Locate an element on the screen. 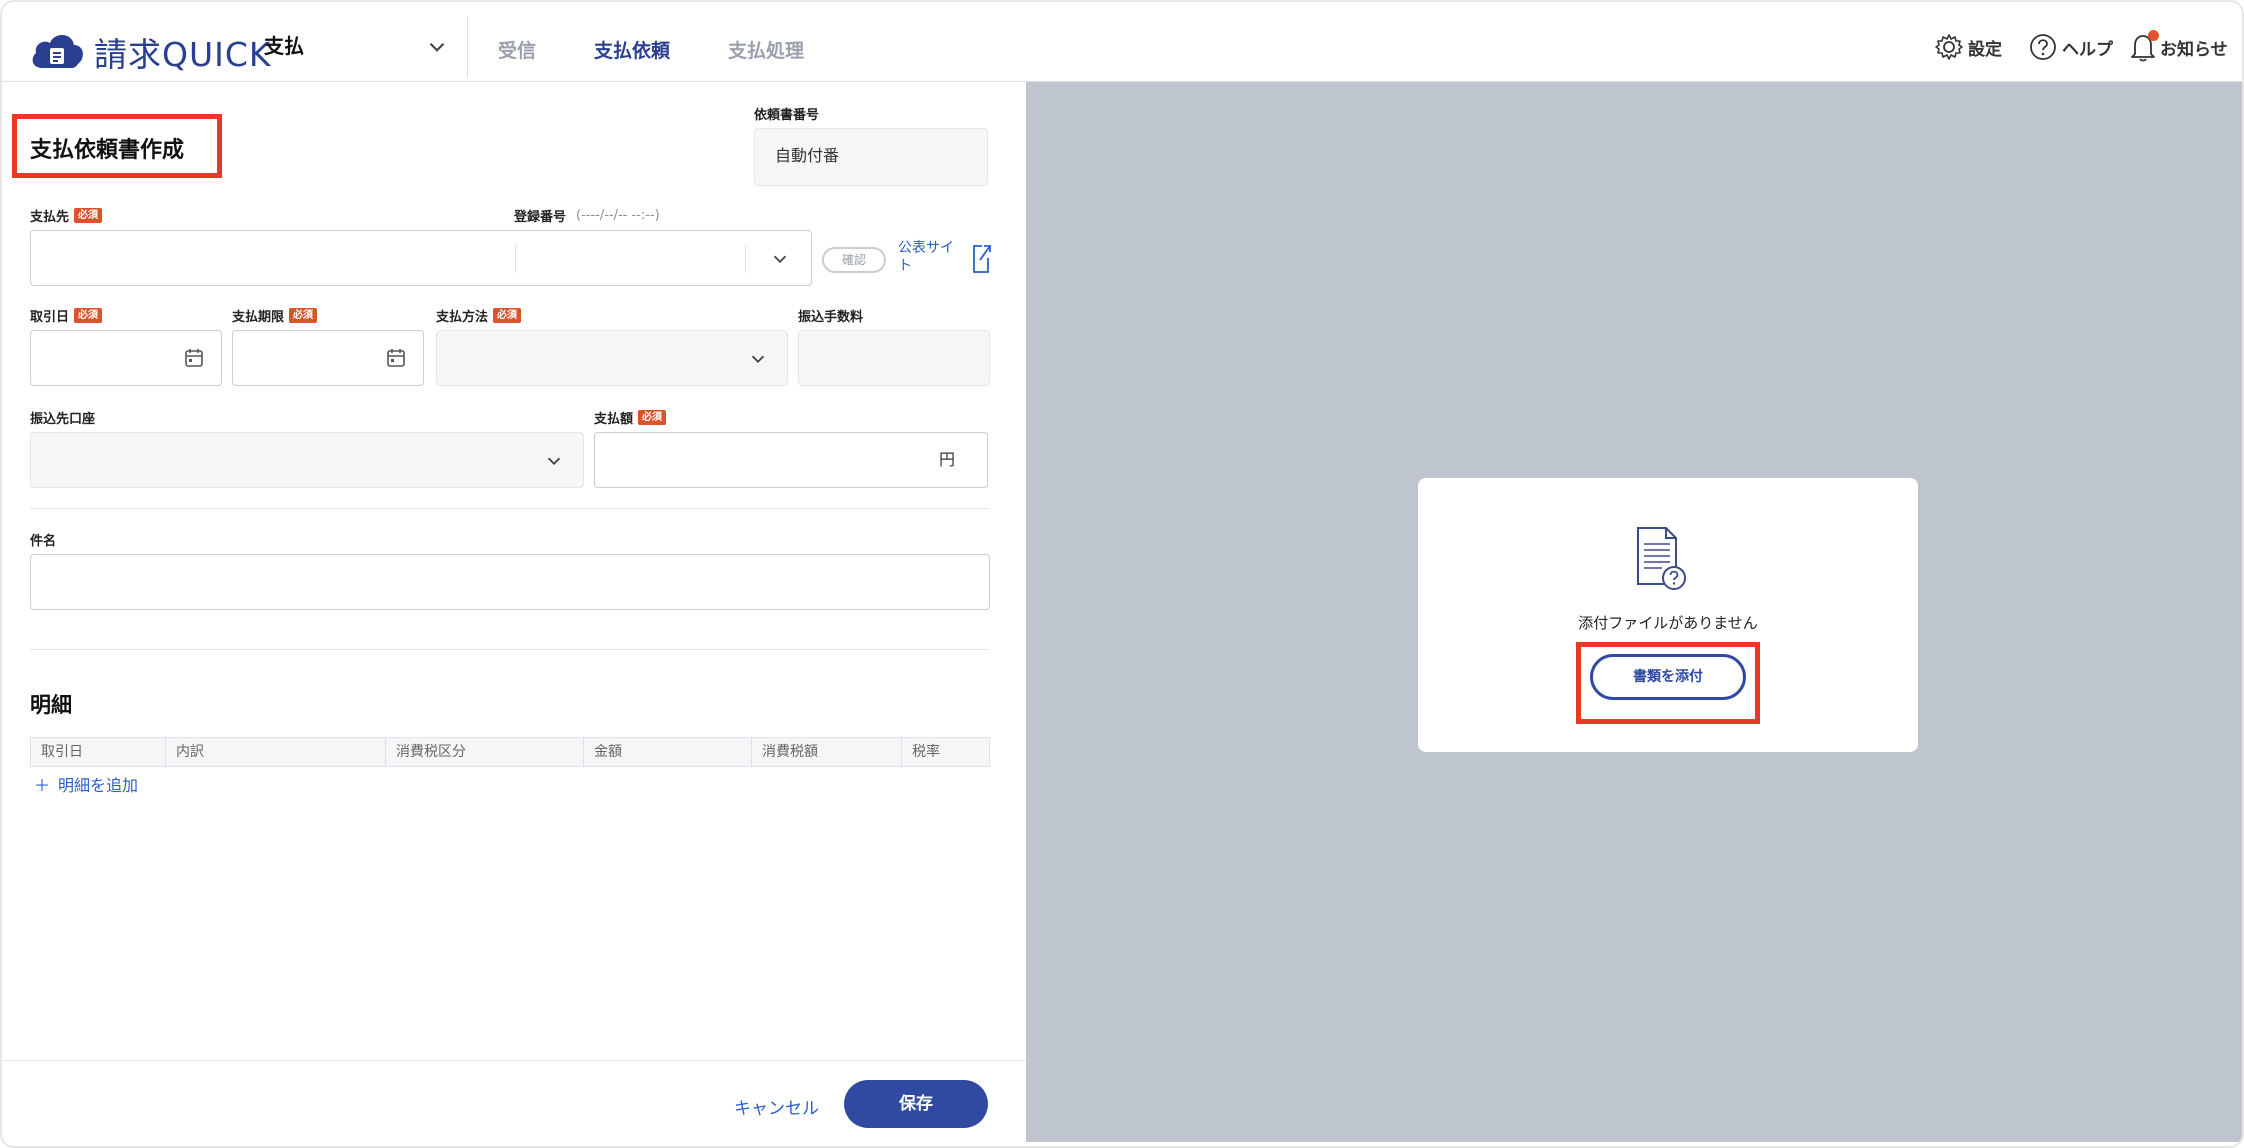  doc-number-label: 依頼書番号 is located at coordinates (787, 115).